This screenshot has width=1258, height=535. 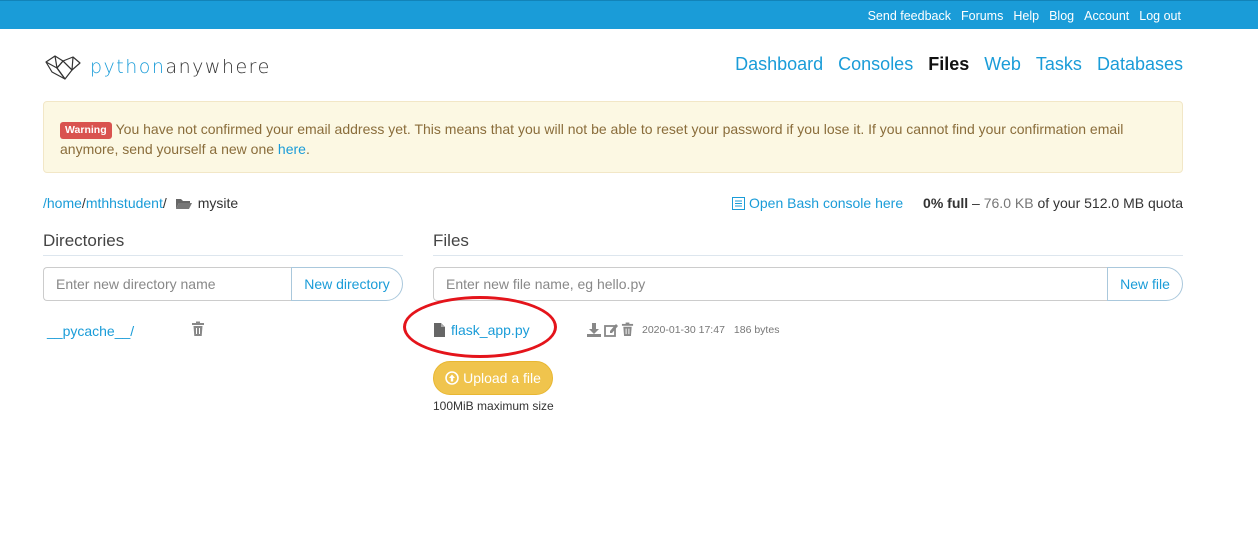 I want to click on breadcrumb: /home / mthhstudent / mysite, so click(x=141, y=203).